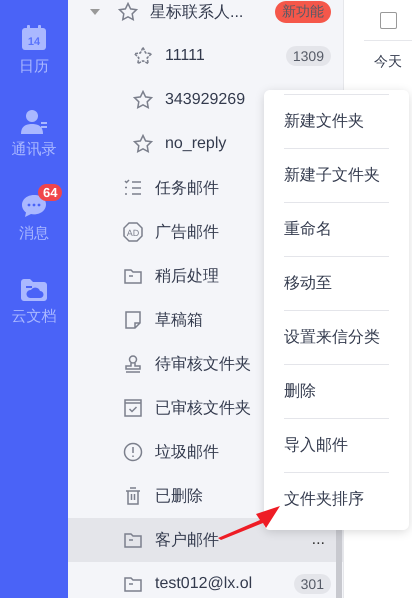 The width and height of the screenshot is (412, 598). Describe the element at coordinates (133, 364) in the screenshot. I see `stamp-icon` at that location.